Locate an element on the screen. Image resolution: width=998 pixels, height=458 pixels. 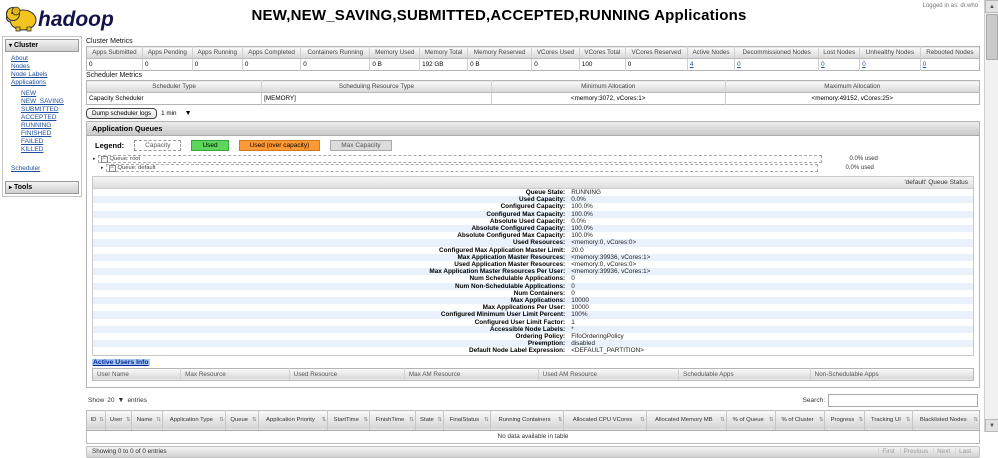
table-row: Max Applications: 10000 is located at coordinates (533, 301).